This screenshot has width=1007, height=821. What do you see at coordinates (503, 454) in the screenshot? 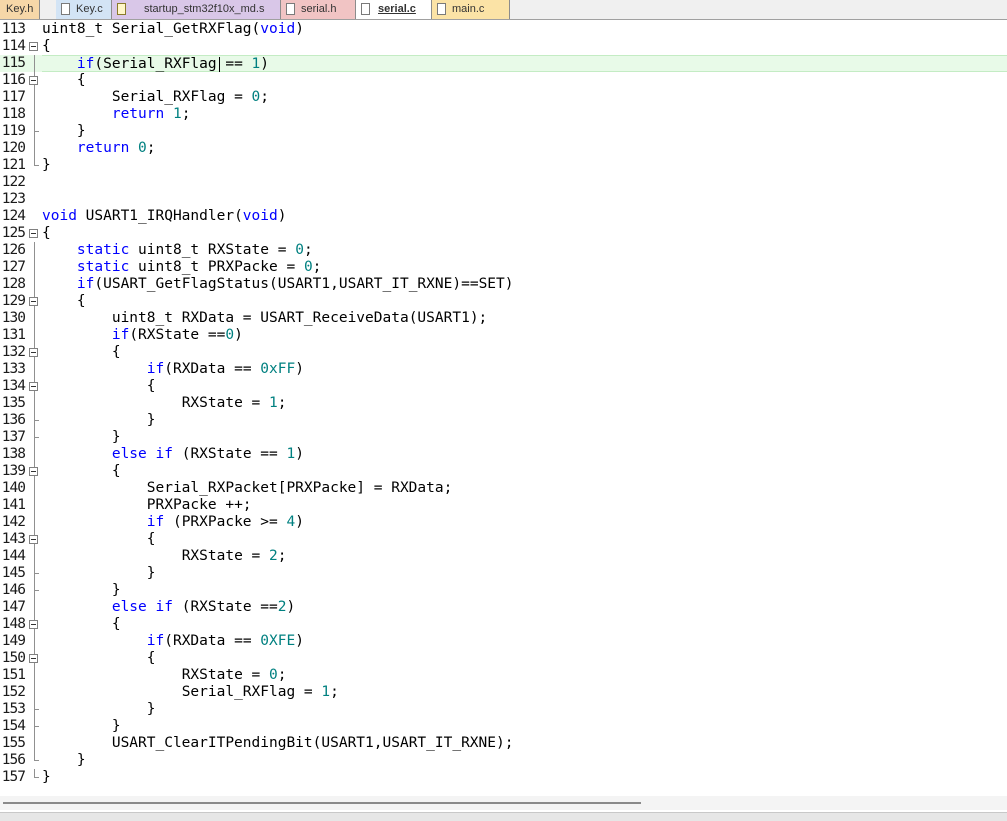
I see `code-line: 138 else if (RXState == 1)` at bounding box center [503, 454].